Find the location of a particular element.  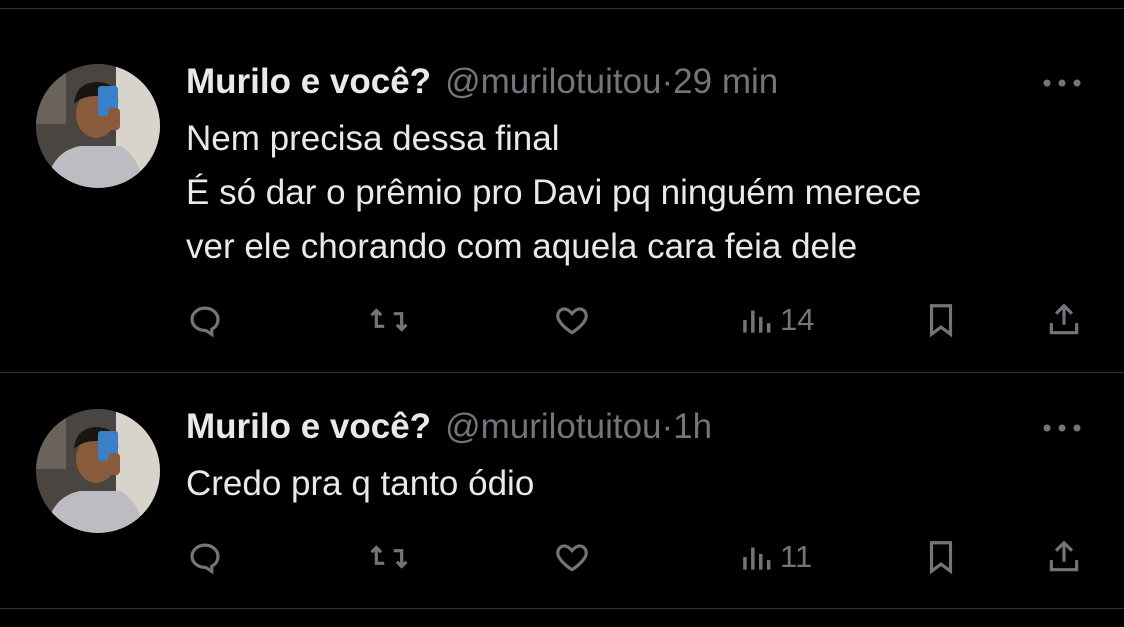

tweet-actions: 11 is located at coordinates (562, 557).